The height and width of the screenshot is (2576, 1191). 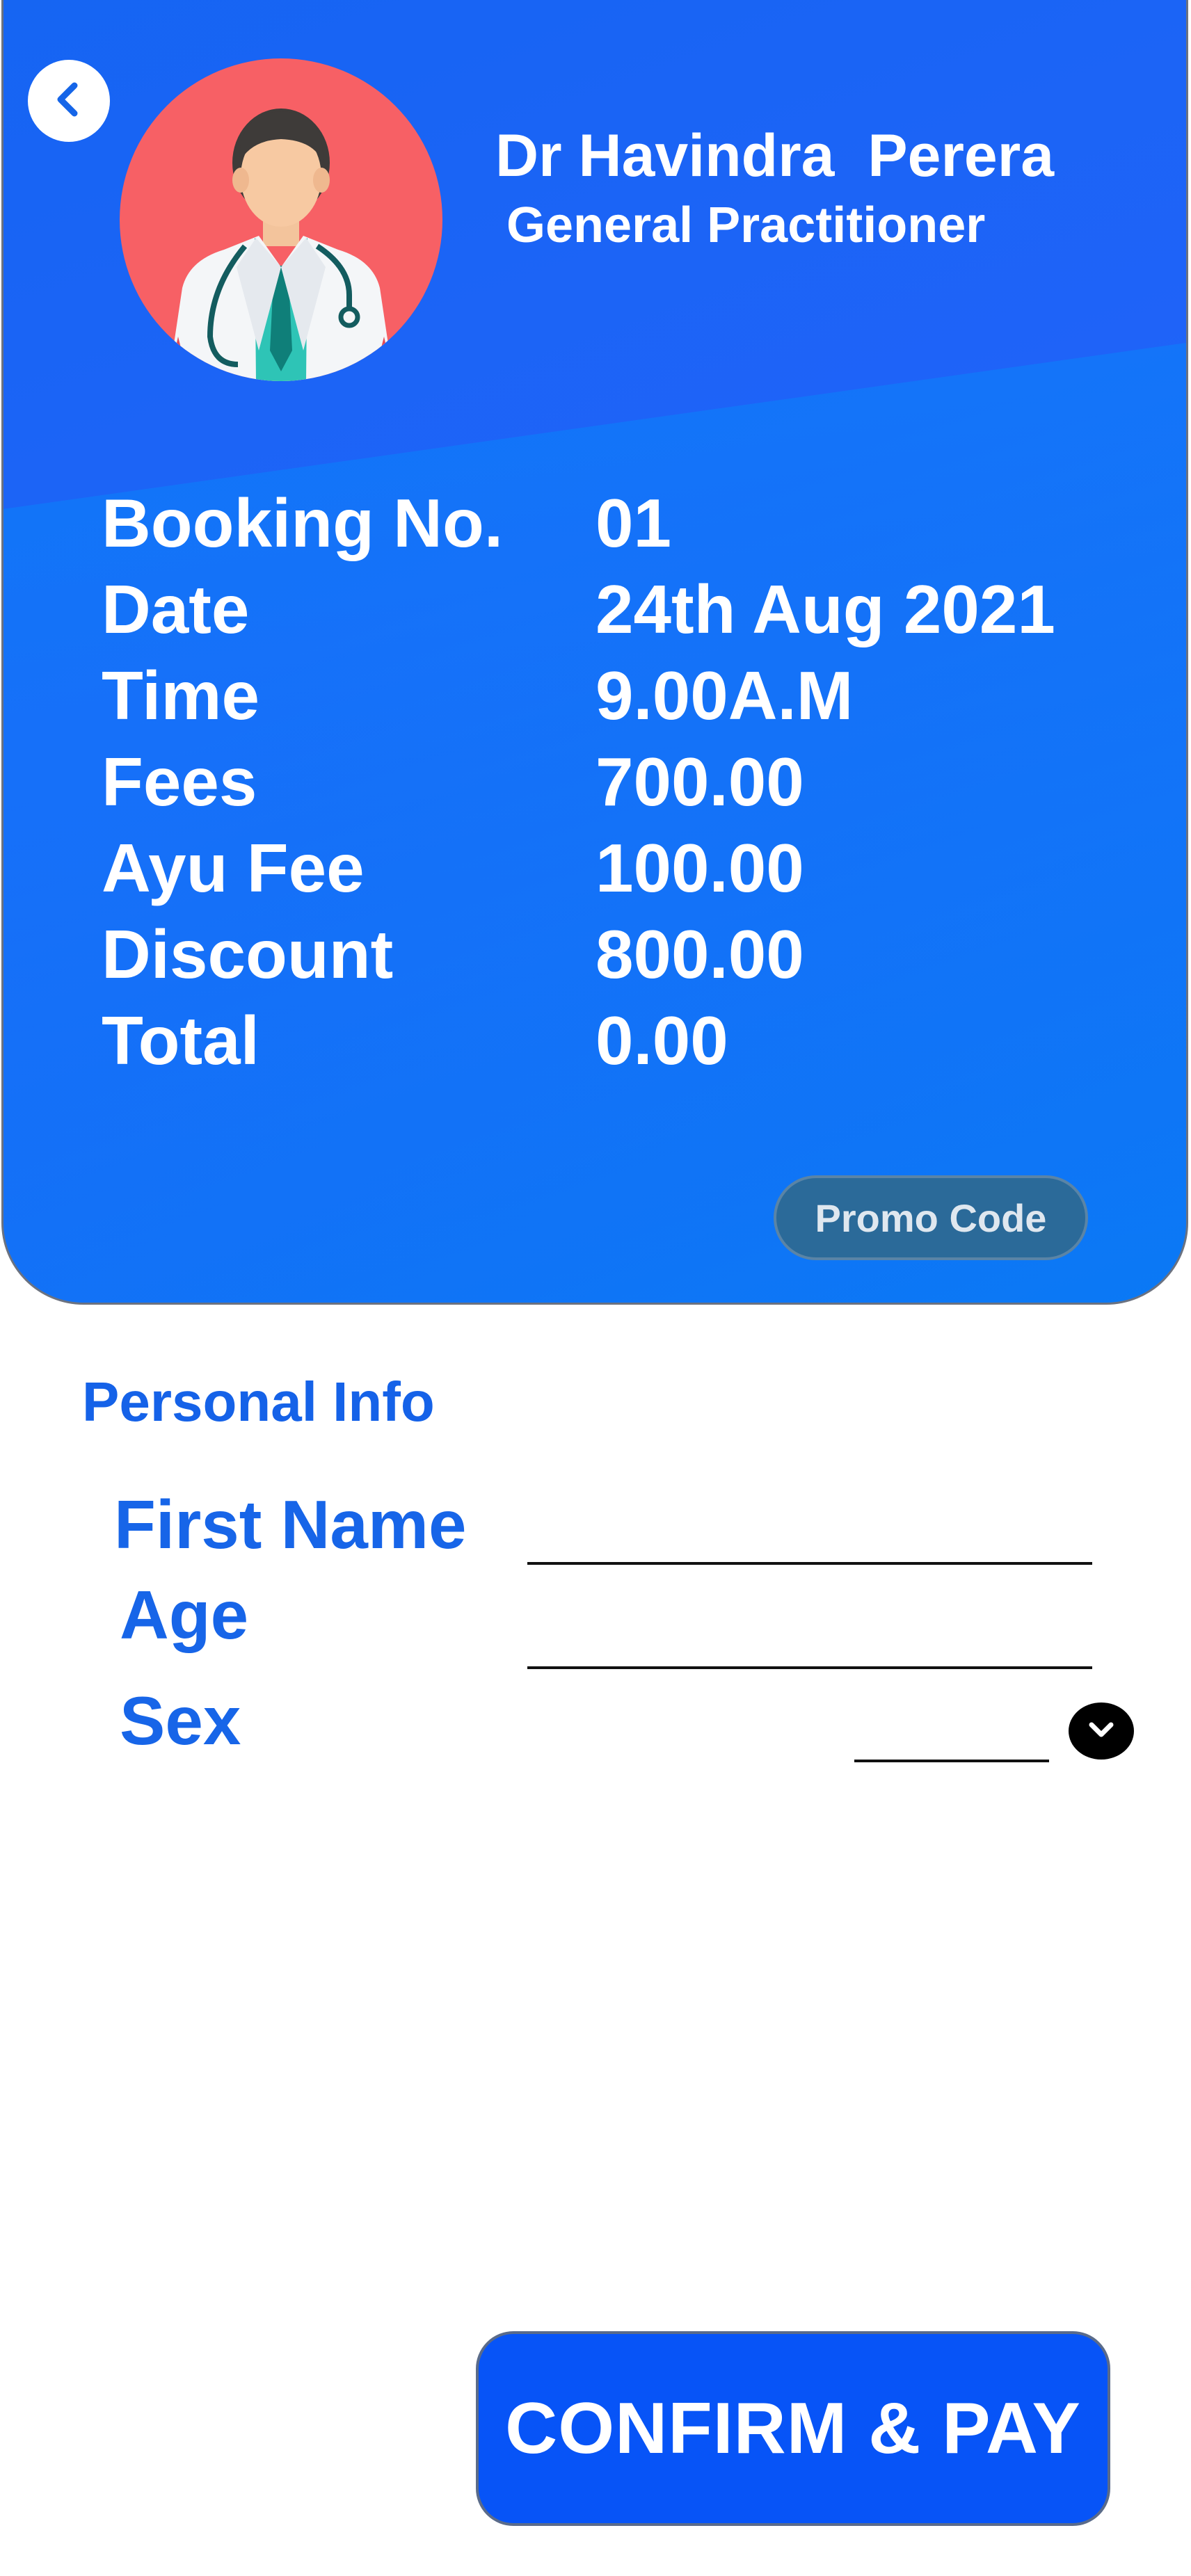 I want to click on chevron-left-icon, so click(x=69, y=102).